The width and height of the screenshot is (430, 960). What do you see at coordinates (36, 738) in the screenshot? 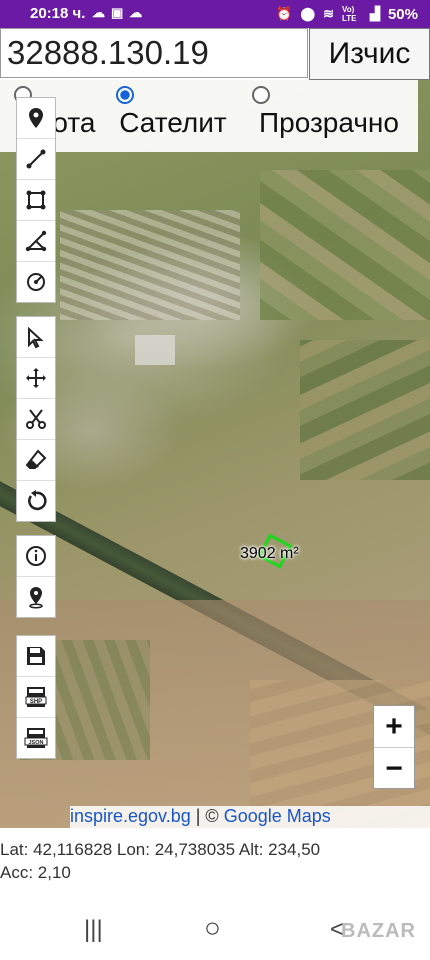
I see `json-export-icon: JSON` at bounding box center [36, 738].